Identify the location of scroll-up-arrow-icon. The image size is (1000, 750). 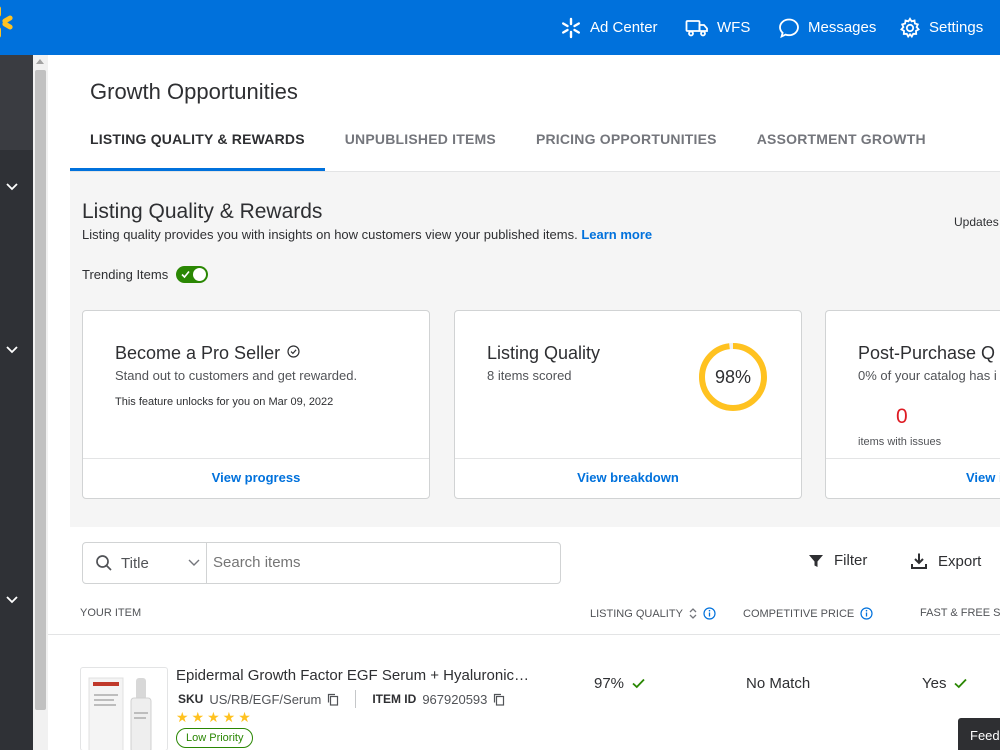
(40, 61).